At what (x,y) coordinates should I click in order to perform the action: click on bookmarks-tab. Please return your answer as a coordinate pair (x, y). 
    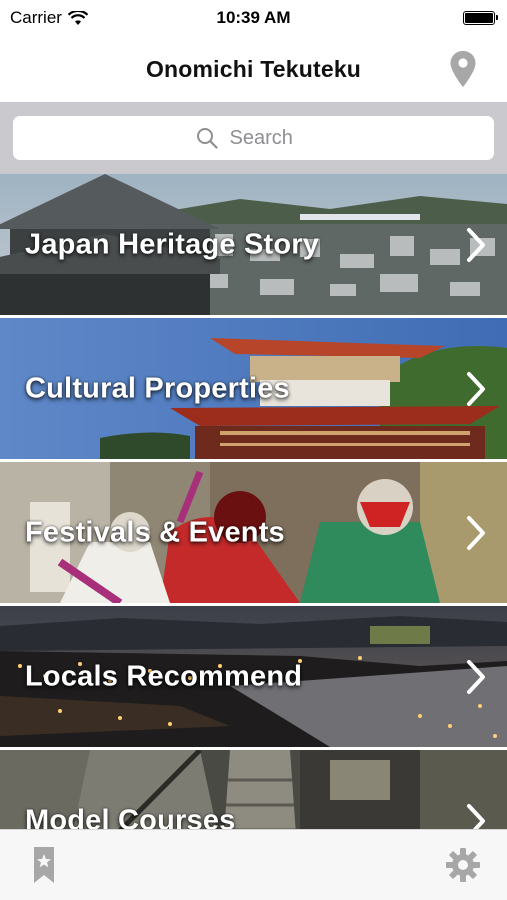
    Looking at the image, I should click on (44, 865).